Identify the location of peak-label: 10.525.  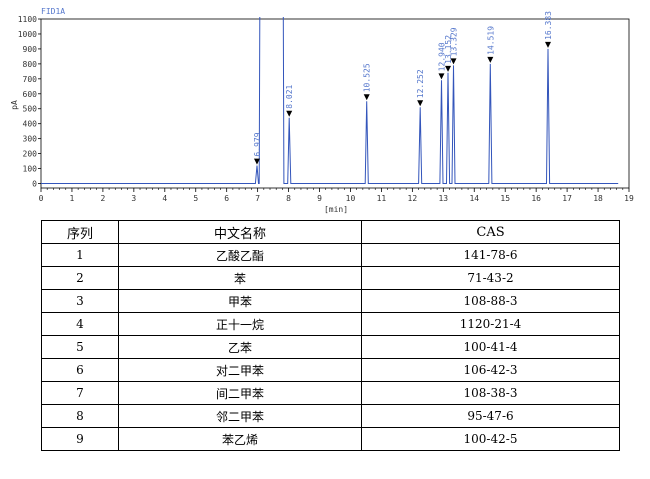
(367, 77).